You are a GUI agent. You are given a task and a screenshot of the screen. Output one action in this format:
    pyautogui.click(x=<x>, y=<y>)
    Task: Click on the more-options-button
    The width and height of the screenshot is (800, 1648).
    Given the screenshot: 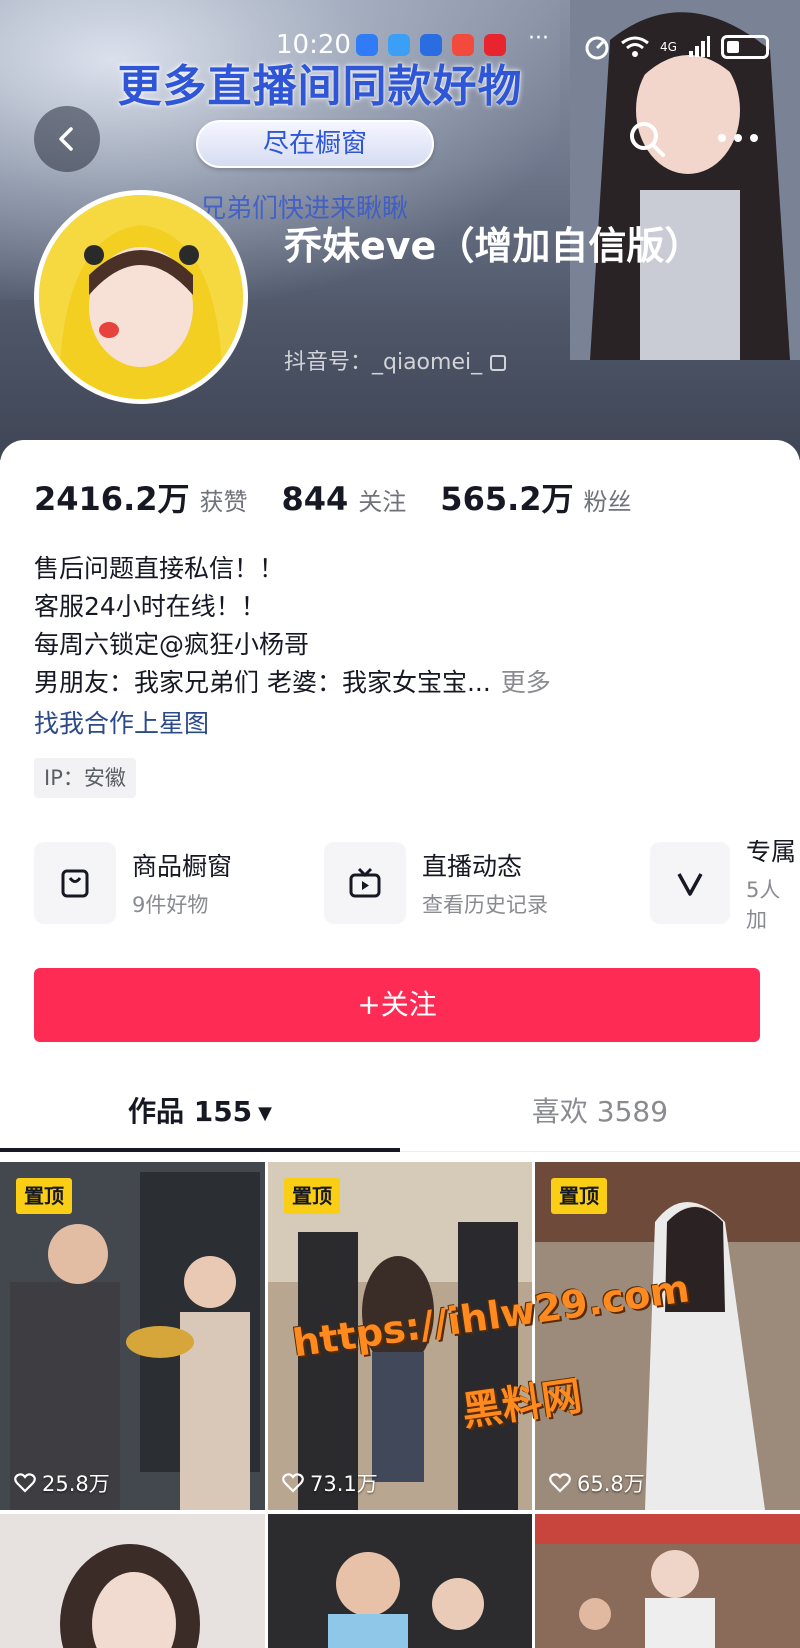 What is the action you would take?
    pyautogui.click(x=738, y=138)
    